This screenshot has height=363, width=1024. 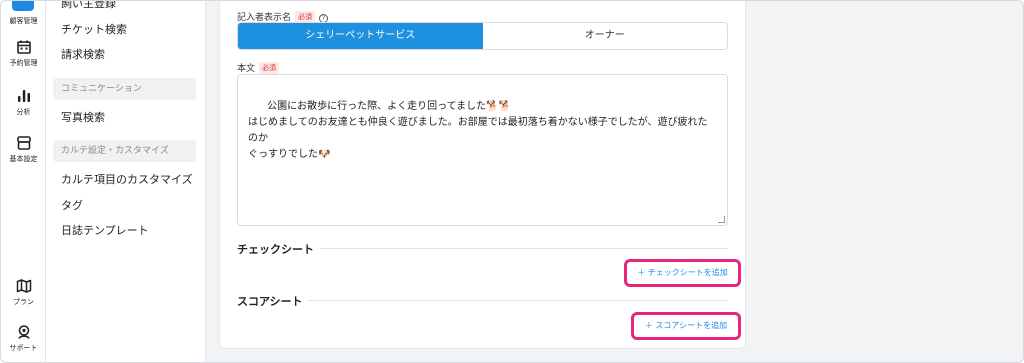 I want to click on rail-item-label: 基本設定, so click(x=23, y=159).